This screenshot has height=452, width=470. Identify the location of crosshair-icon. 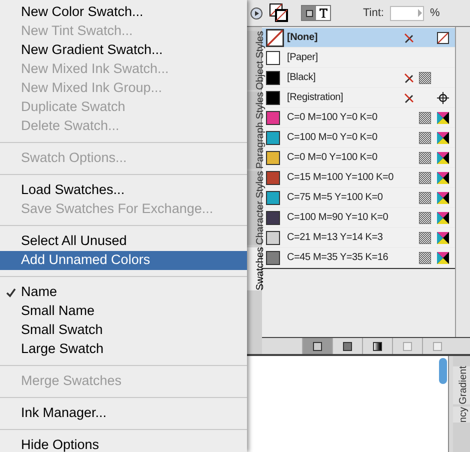
(443, 98).